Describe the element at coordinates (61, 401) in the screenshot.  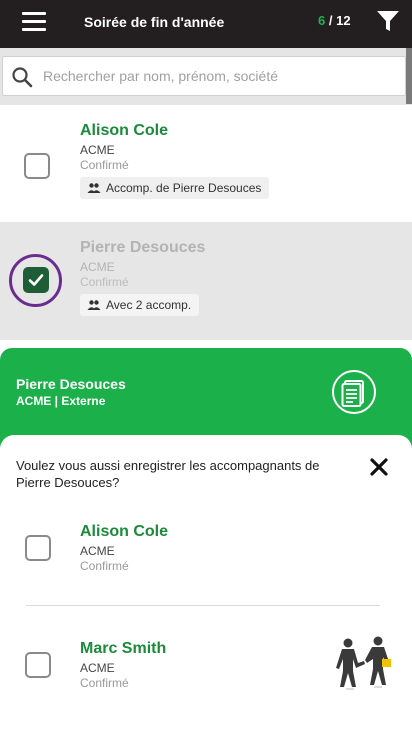
I see `selected-guest-subtitle: ACME | Externe` at that location.